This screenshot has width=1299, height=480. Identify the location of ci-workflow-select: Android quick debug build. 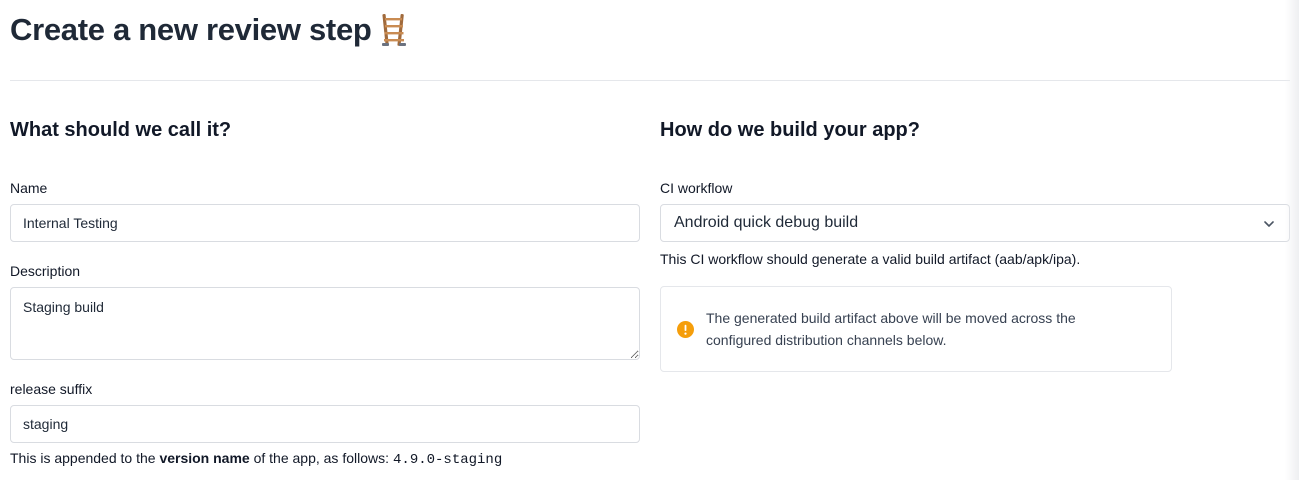
(975, 223).